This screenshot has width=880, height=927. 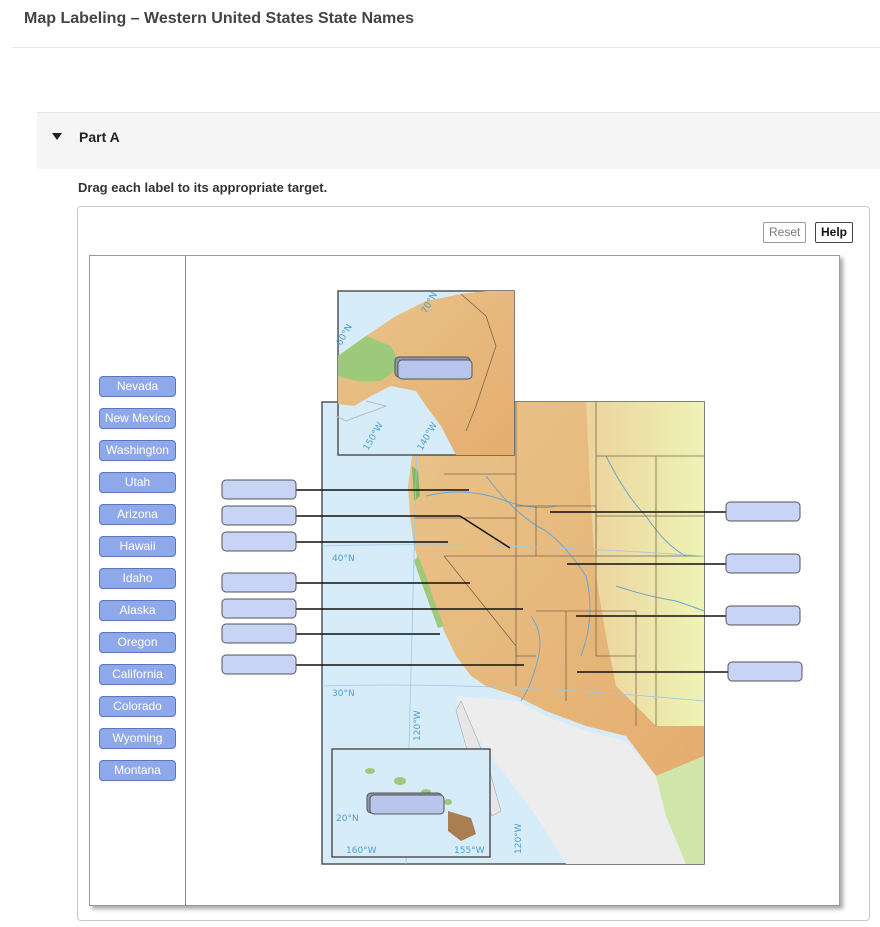 What do you see at coordinates (137, 610) in the screenshot?
I see `label-chip-alaska: Alaska` at bounding box center [137, 610].